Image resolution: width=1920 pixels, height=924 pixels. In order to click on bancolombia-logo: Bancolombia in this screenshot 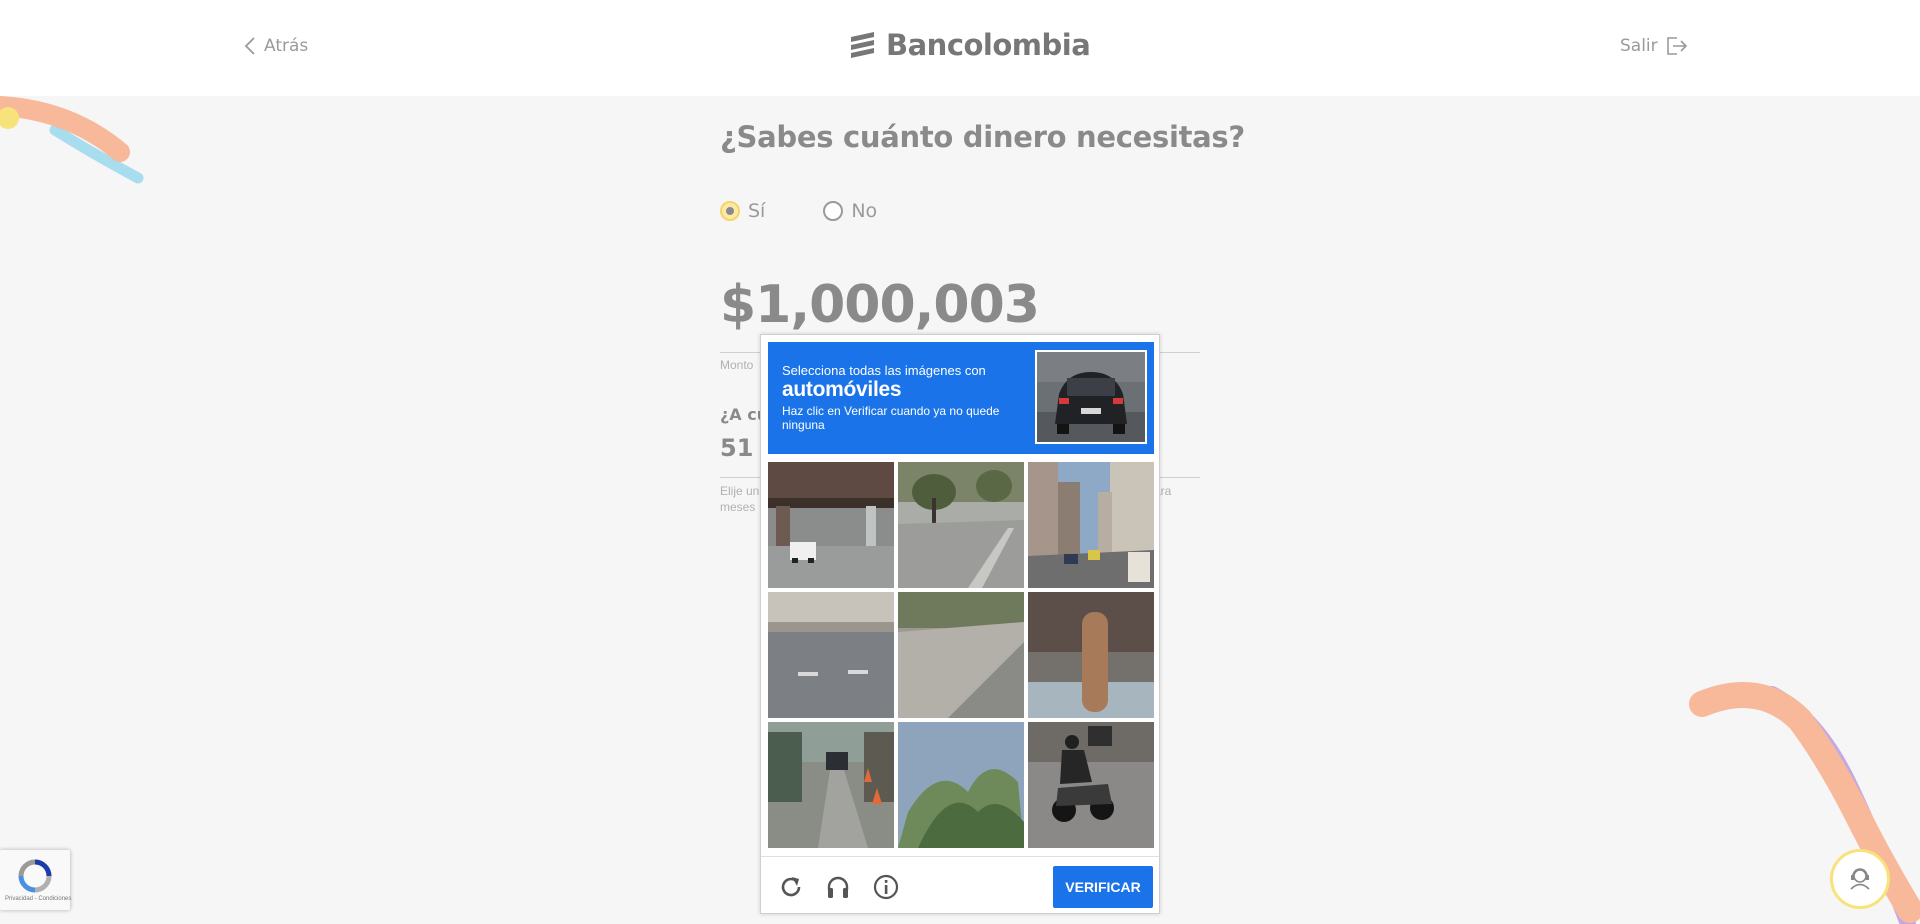, I will do `click(969, 45)`.